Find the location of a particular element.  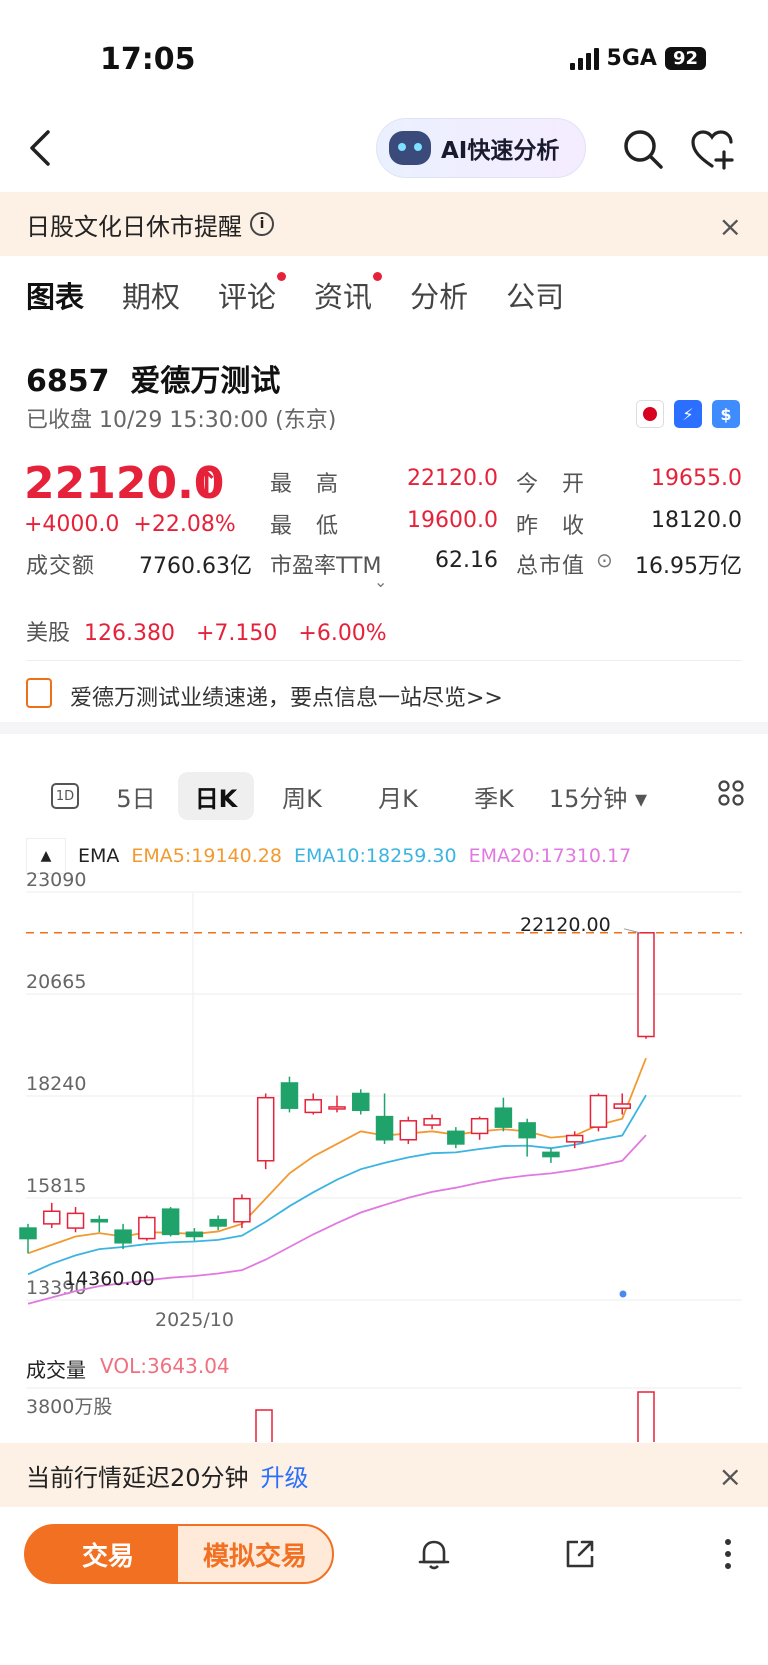

ema10-value: EMA10:18259.30 is located at coordinates (375, 856).